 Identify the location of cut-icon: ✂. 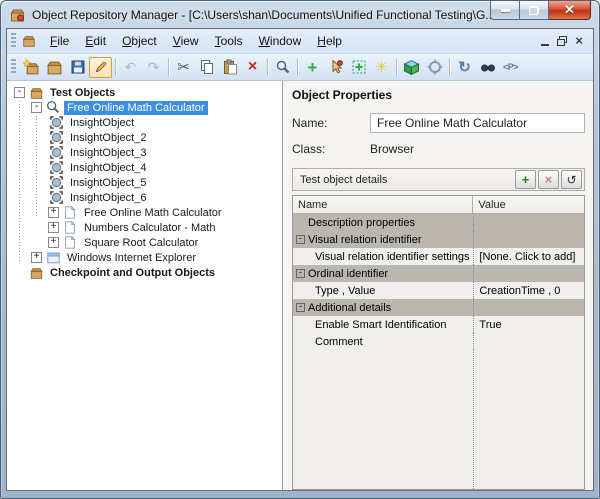
(183, 67).